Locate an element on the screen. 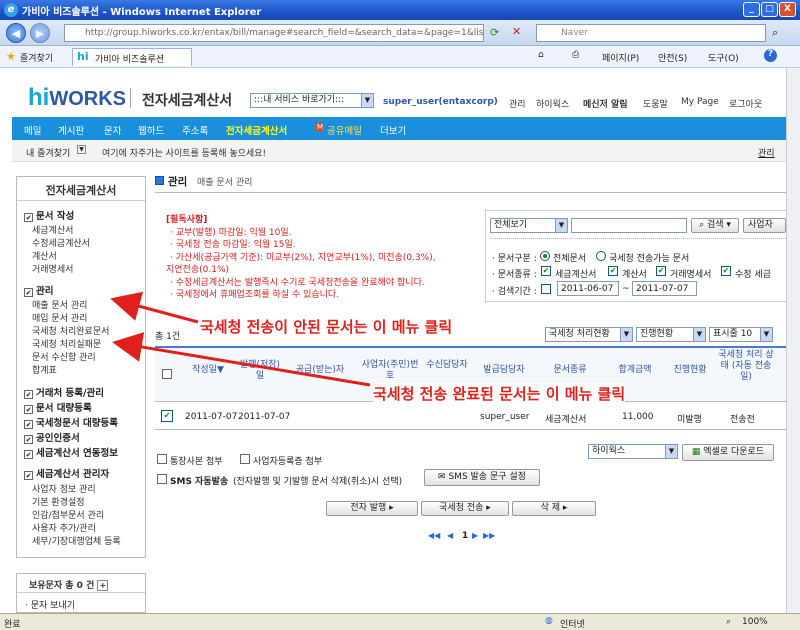  zoom-level: 100% is located at coordinates (755, 622).